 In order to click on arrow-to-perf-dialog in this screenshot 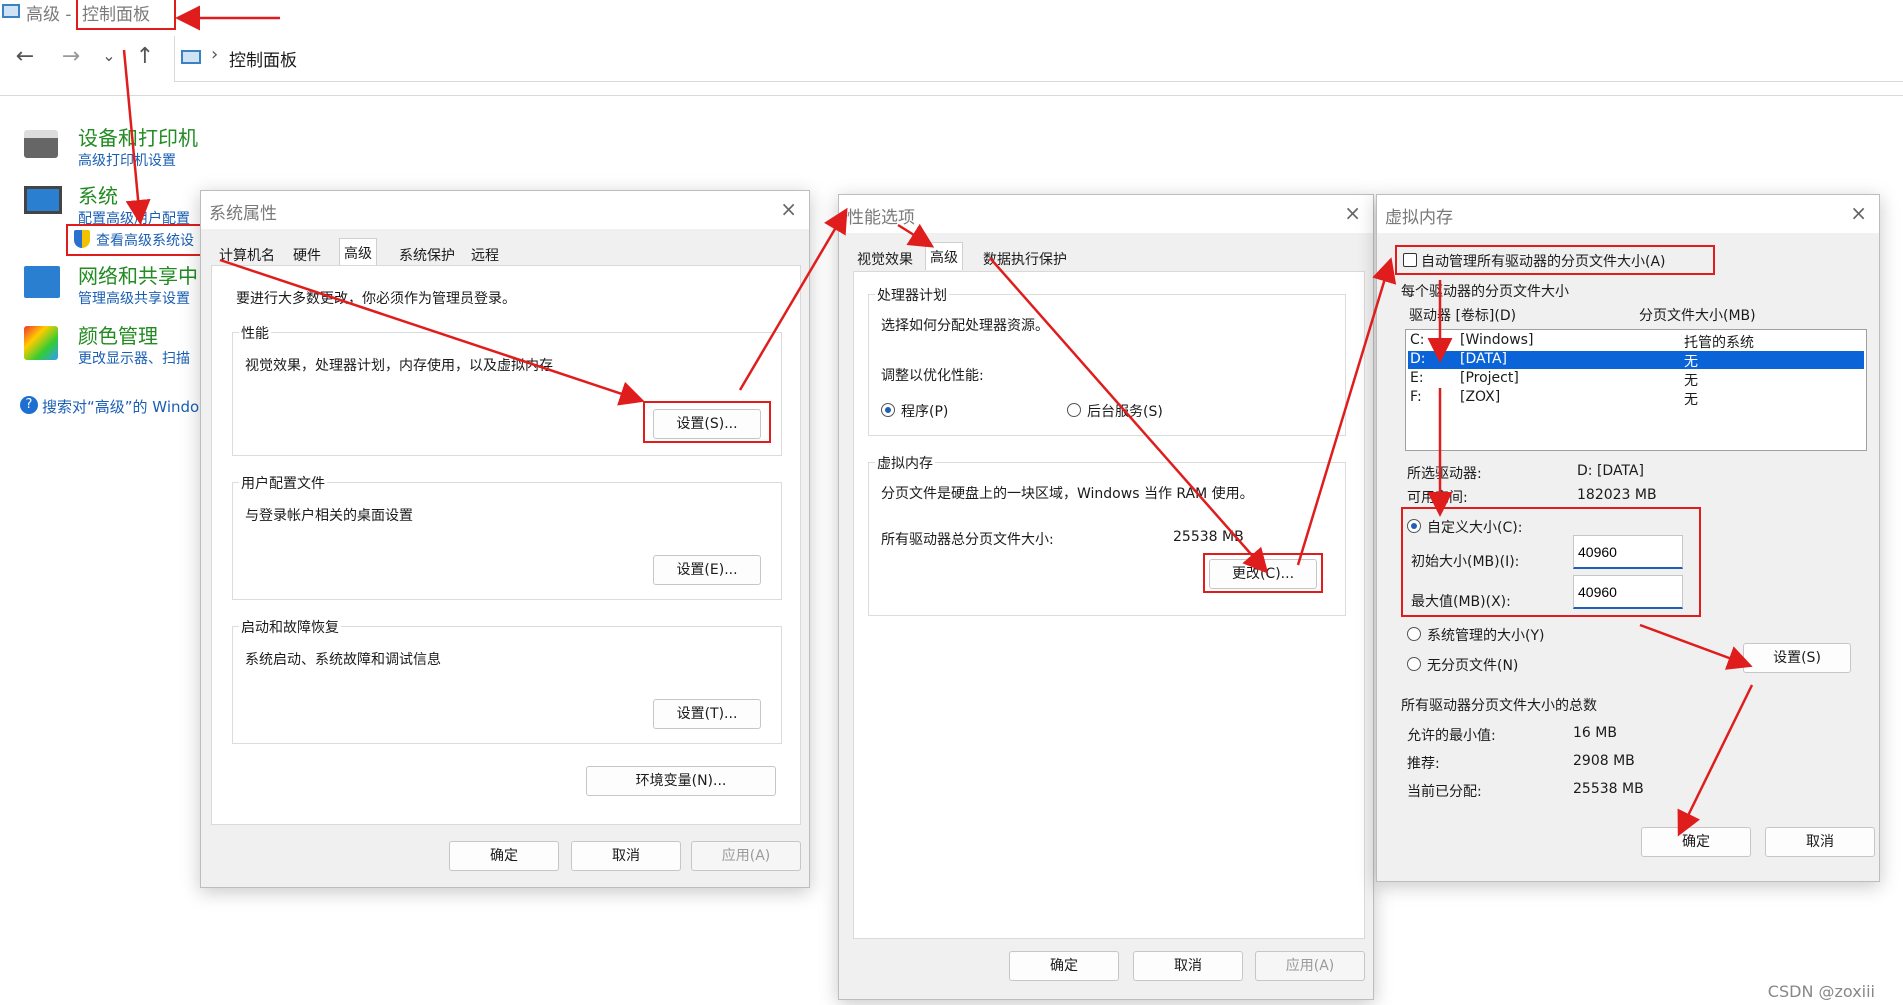, I will do `click(793, 299)`.